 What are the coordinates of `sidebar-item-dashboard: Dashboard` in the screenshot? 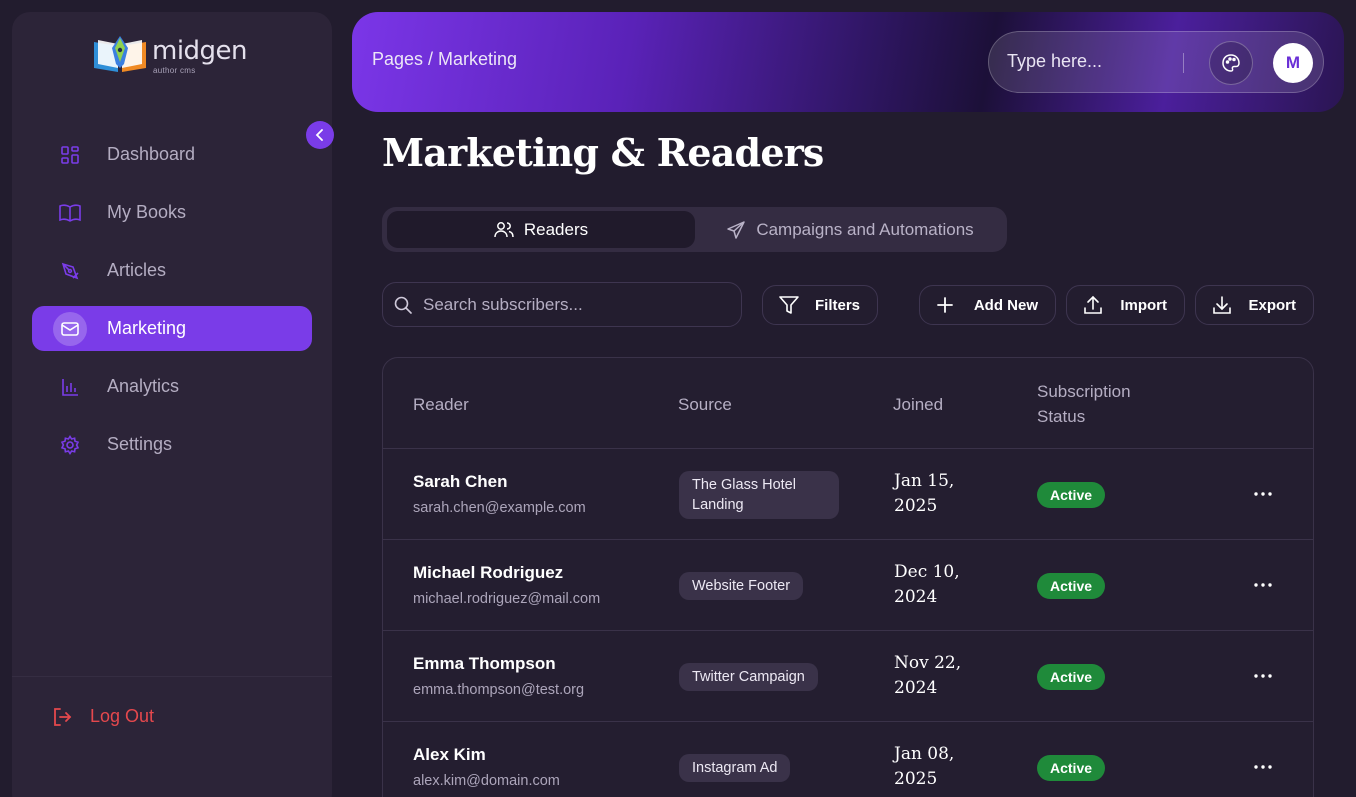 It's located at (172, 154).